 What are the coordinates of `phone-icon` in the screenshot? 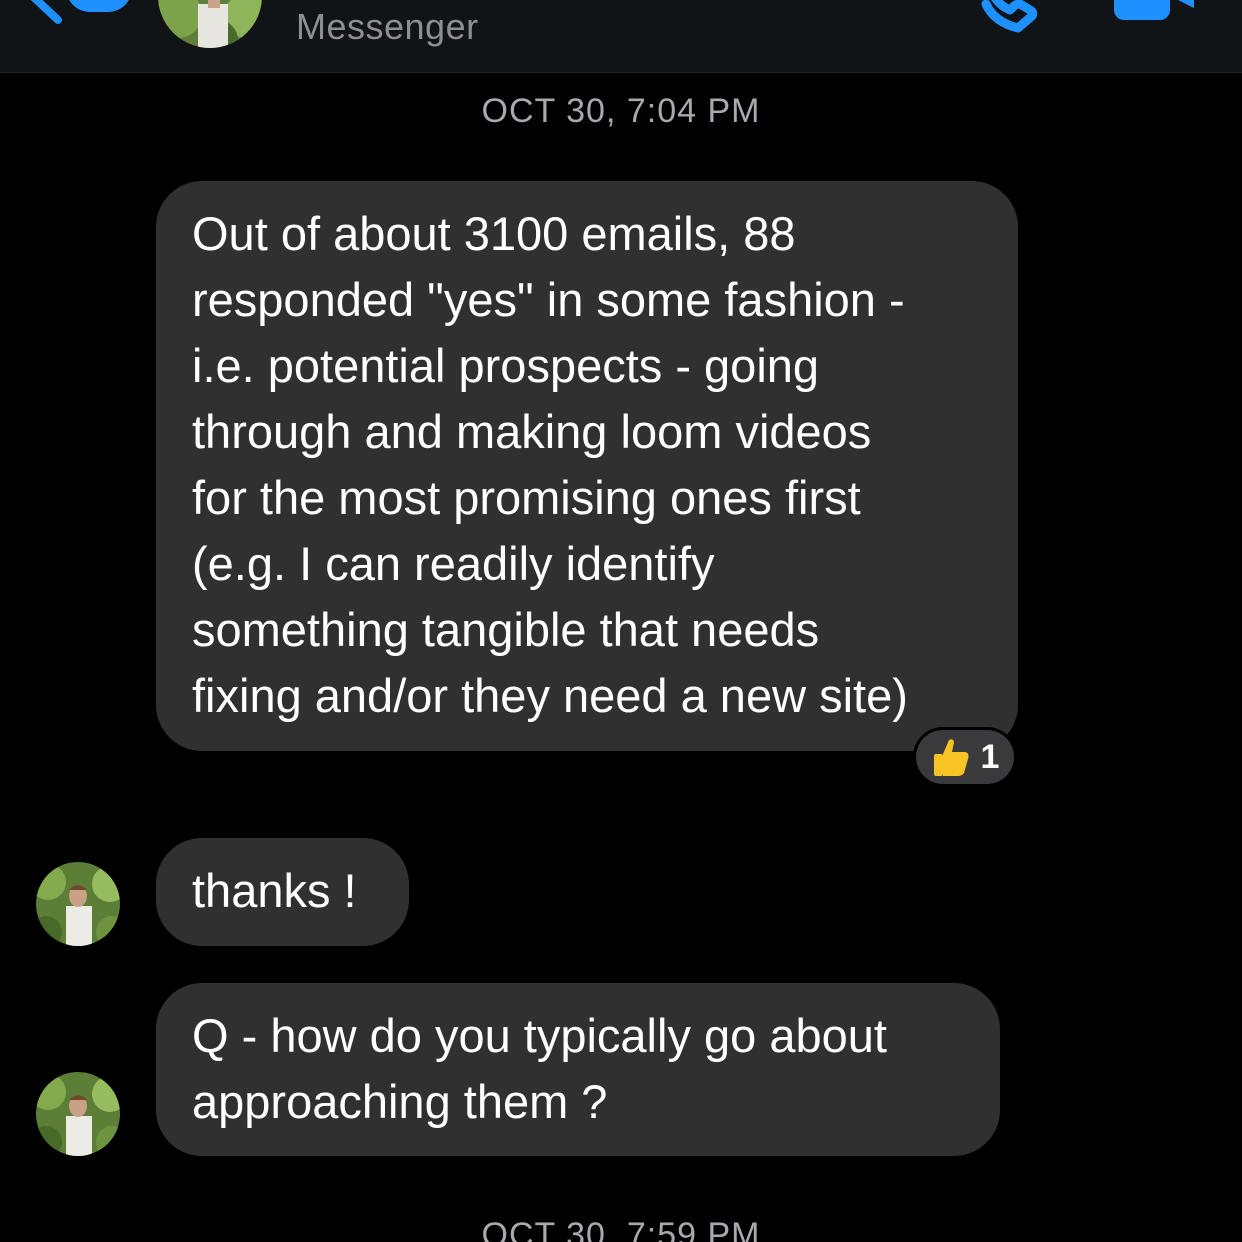 It's located at (1009, 16).